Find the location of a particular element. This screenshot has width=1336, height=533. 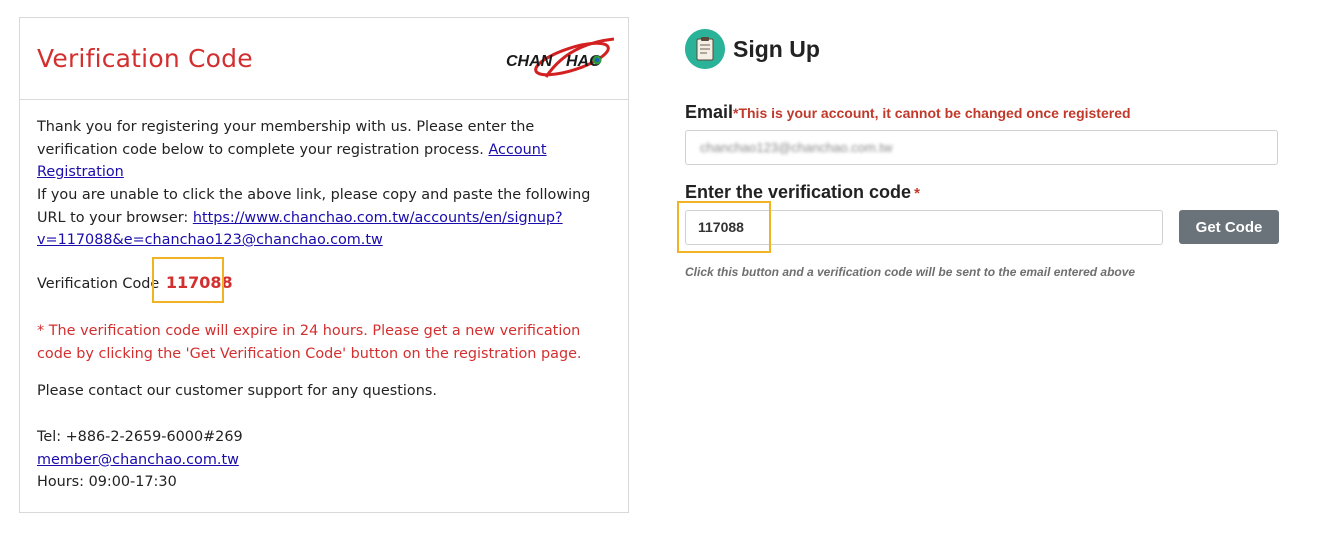

clipboard-icon is located at coordinates (705, 49).